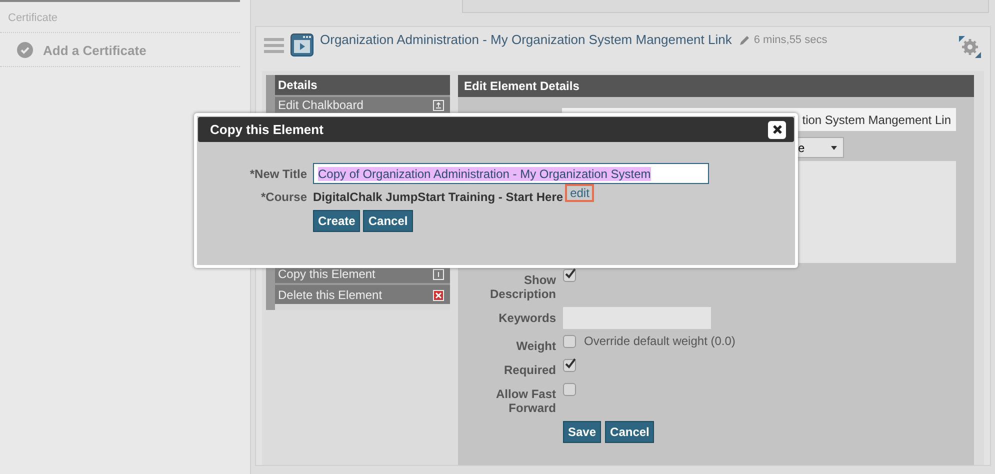 The width and height of the screenshot is (995, 474). Describe the element at coordinates (716, 86) in the screenshot. I see `panel-header: Edit Element Details` at that location.